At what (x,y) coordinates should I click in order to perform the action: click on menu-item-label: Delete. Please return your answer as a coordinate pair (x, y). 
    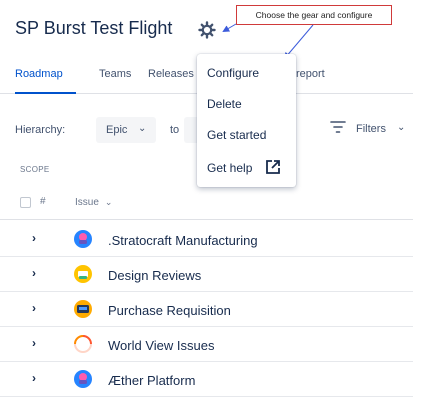
    Looking at the image, I should click on (224, 104).